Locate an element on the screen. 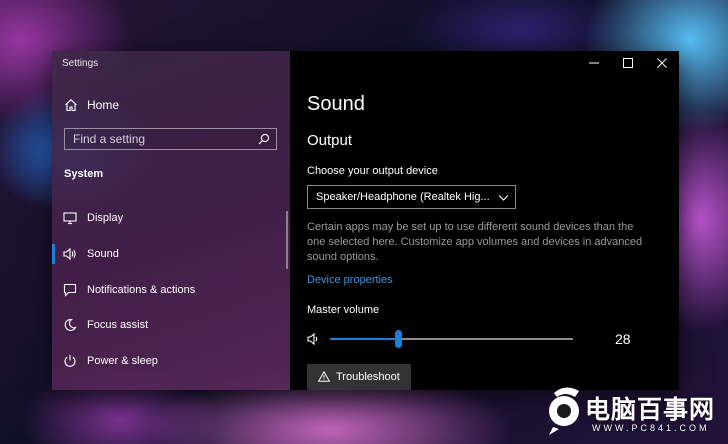  search-input is located at coordinates (159, 139).